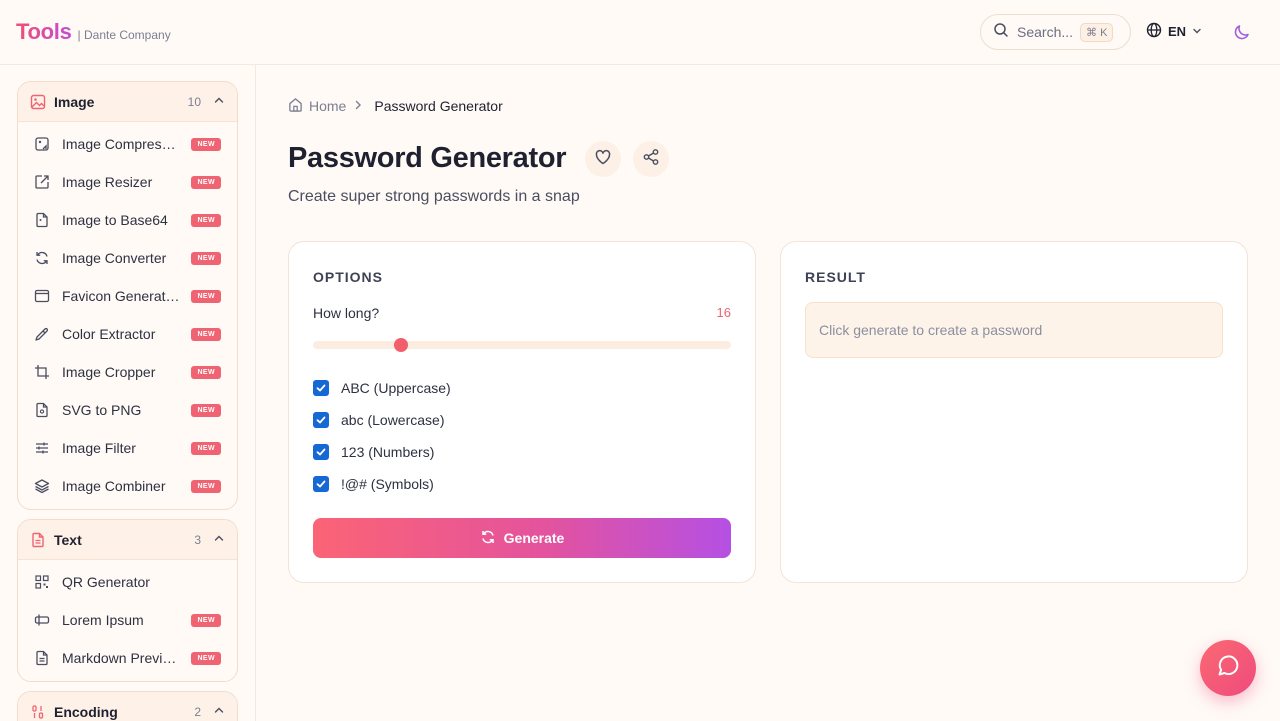 Image resolution: width=1280 pixels, height=721 pixels. What do you see at coordinates (488, 538) in the screenshot?
I see `refresh-icon` at bounding box center [488, 538].